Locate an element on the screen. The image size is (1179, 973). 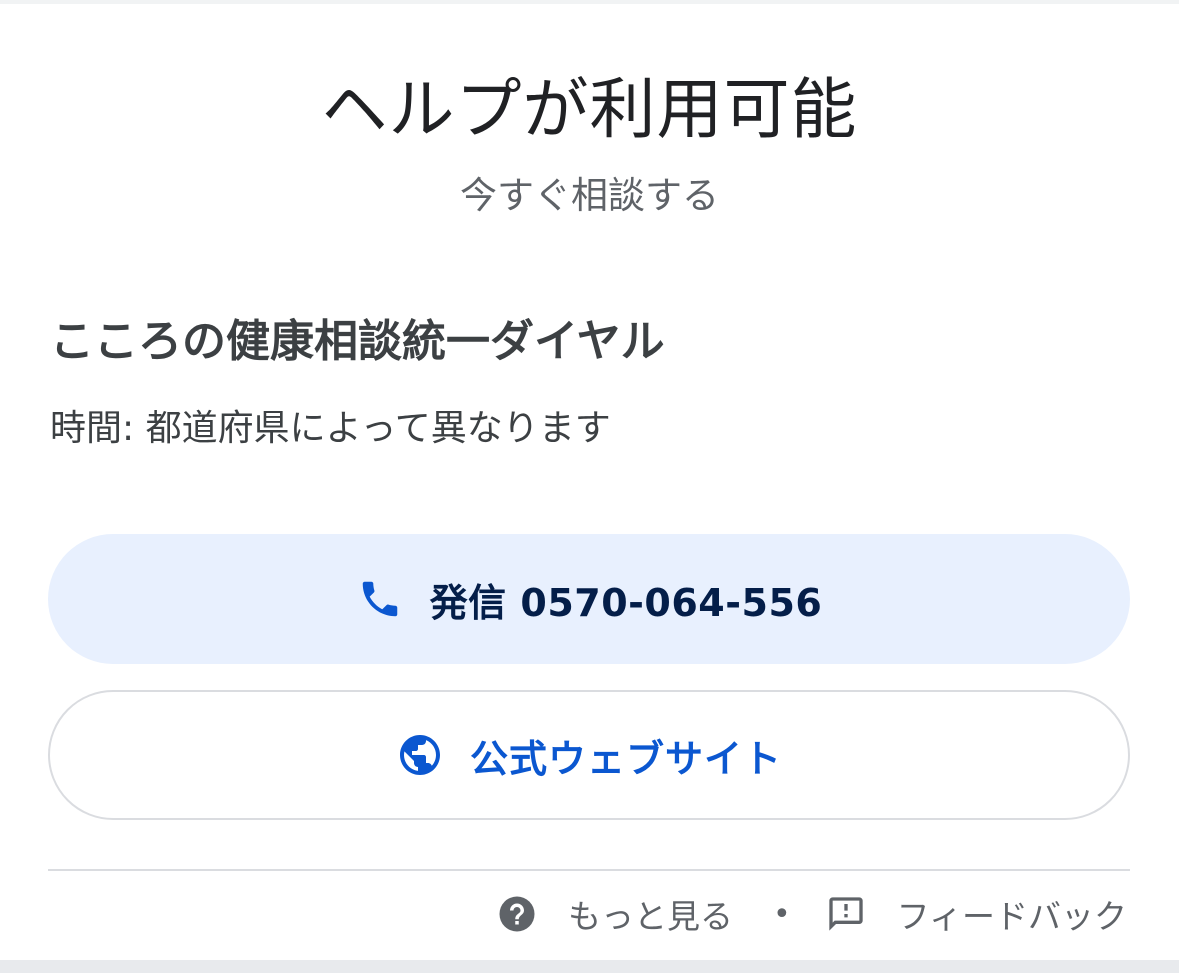
service-hours: 時間: 都道府県によって異なります is located at coordinates (330, 429).